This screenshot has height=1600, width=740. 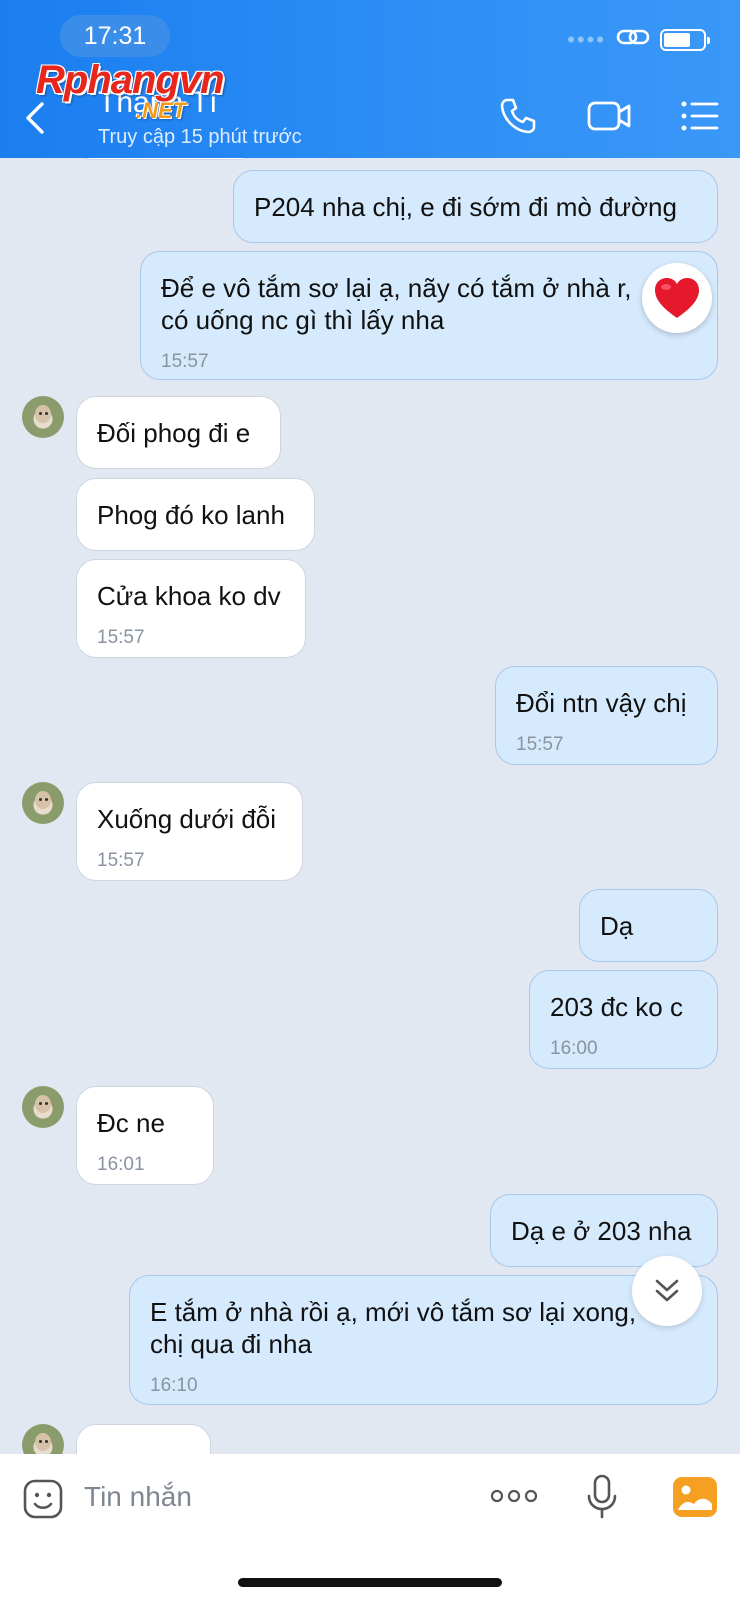 I want to click on phone-icon, so click(x=518, y=116).